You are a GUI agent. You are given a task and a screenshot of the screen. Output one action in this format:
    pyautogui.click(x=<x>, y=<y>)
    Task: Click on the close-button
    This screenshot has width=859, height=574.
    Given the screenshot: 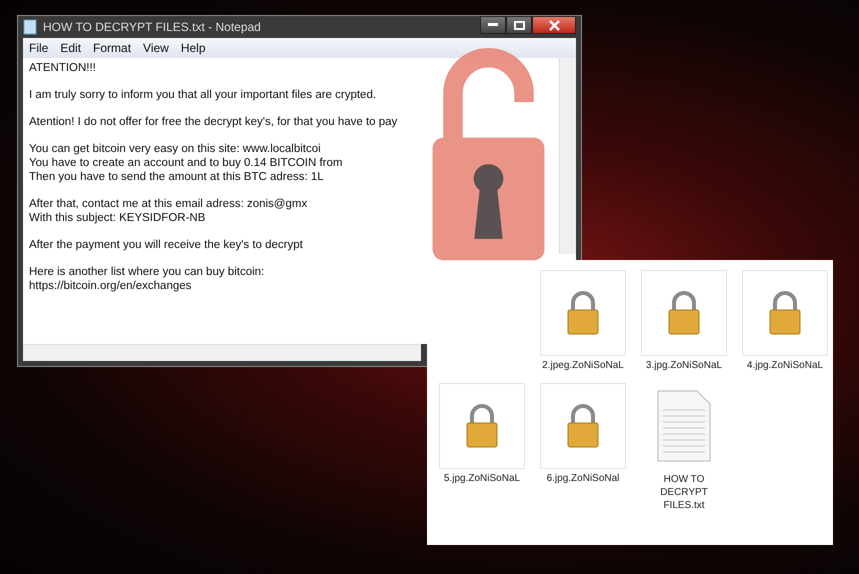 What is the action you would take?
    pyautogui.click(x=554, y=25)
    